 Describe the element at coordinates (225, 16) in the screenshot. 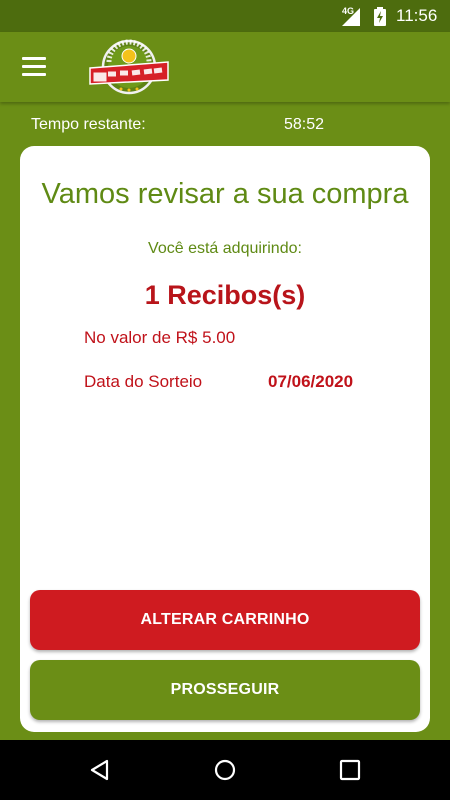

I see `status-bar: 4G 11:56` at that location.